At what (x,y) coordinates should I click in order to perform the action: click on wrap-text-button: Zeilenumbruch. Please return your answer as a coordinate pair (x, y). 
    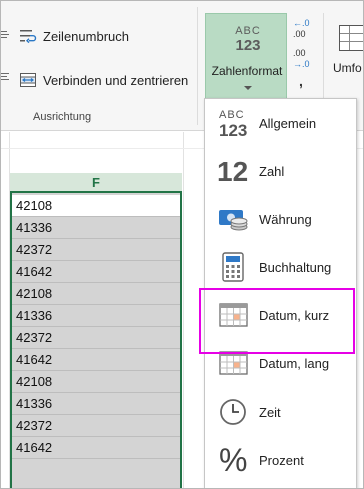
    Looking at the image, I should click on (74, 36).